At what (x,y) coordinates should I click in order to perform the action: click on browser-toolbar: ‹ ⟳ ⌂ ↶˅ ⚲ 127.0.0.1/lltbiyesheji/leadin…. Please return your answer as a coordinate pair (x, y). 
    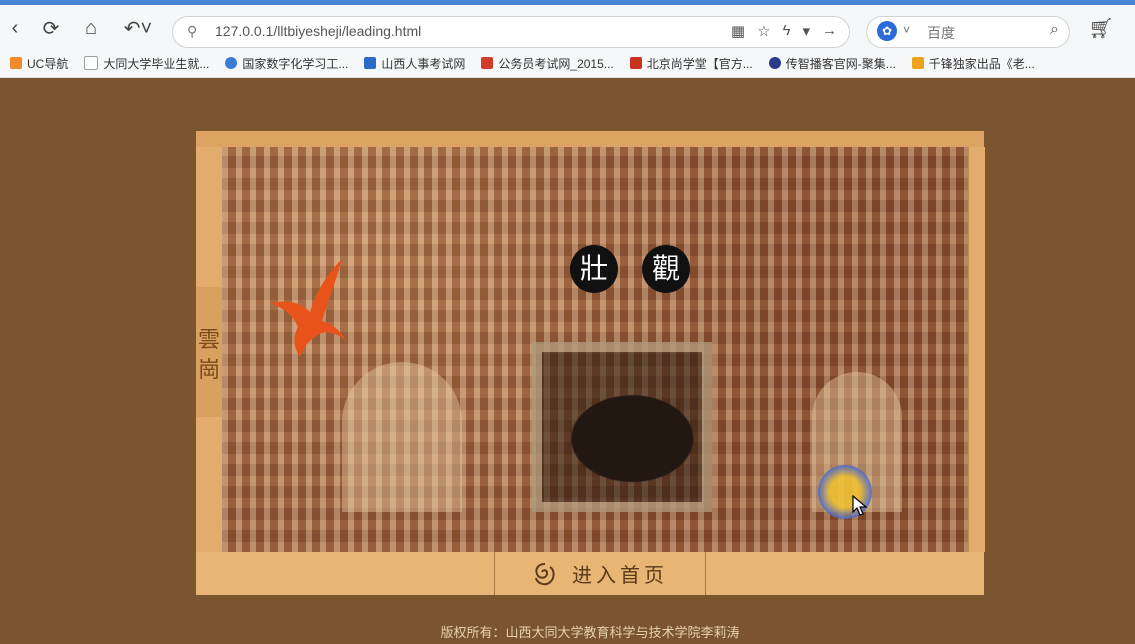
    Looking at the image, I should click on (567, 27).